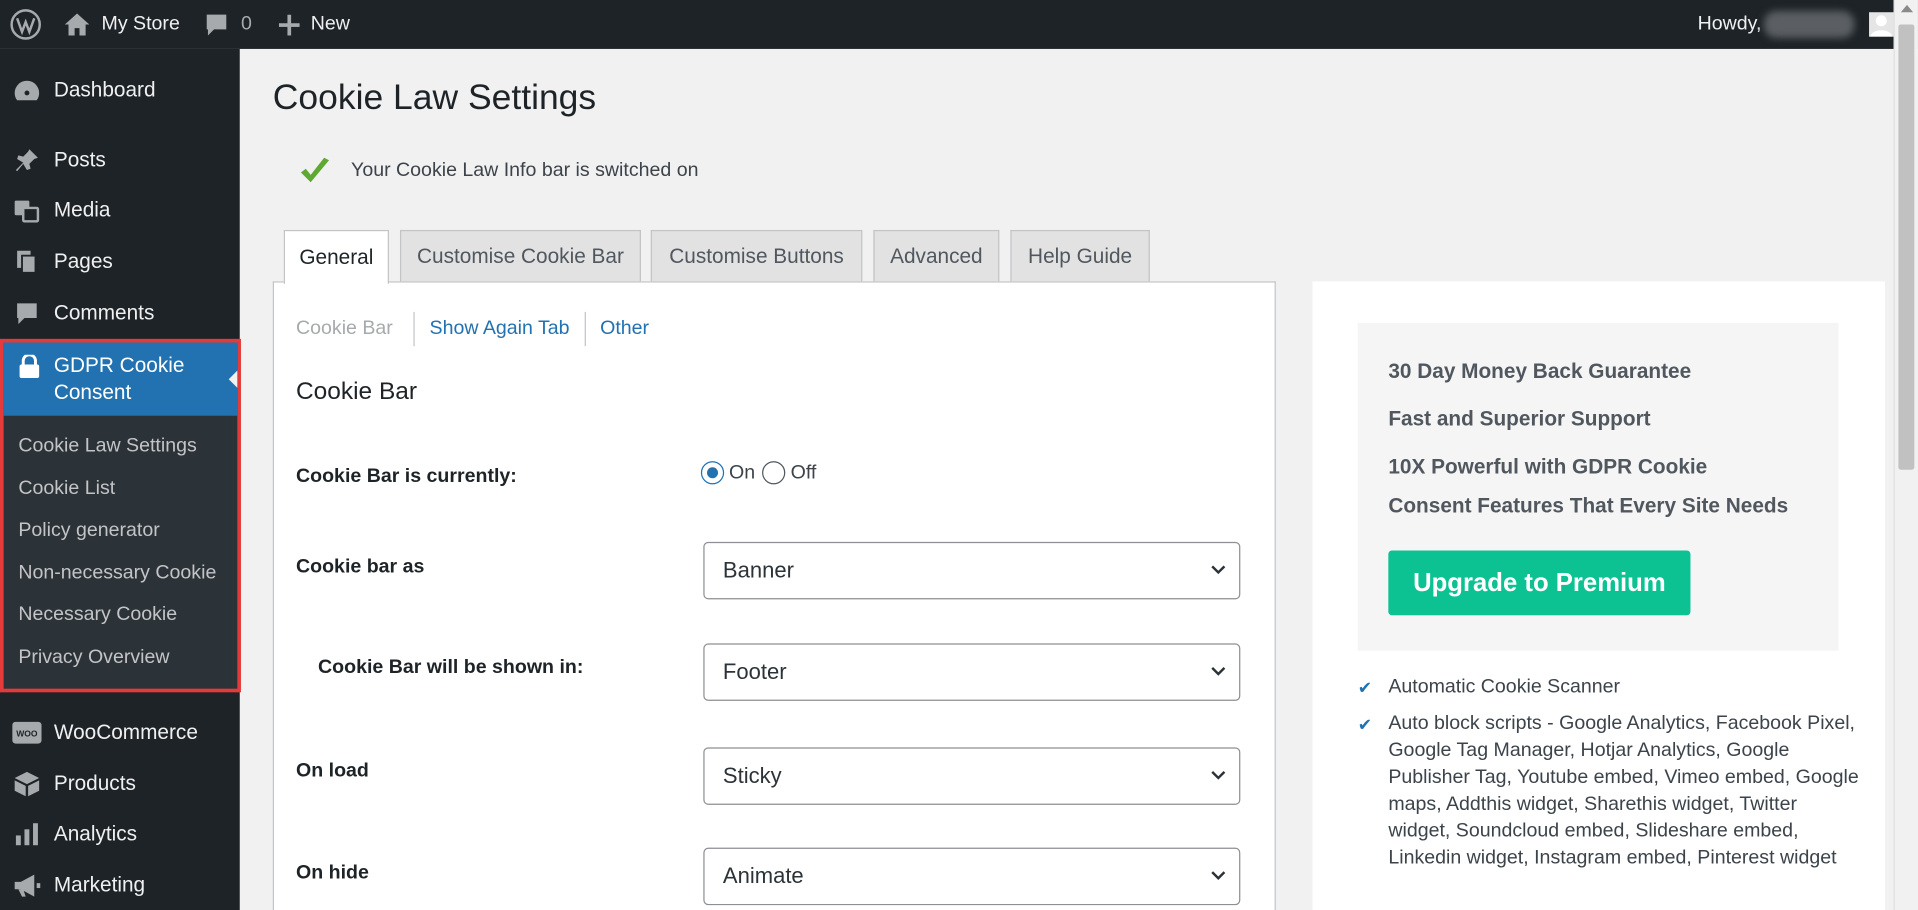 This screenshot has height=910, width=1918. What do you see at coordinates (499, 329) in the screenshot?
I see `subtab-show-again-tab: Show Again Tab` at bounding box center [499, 329].